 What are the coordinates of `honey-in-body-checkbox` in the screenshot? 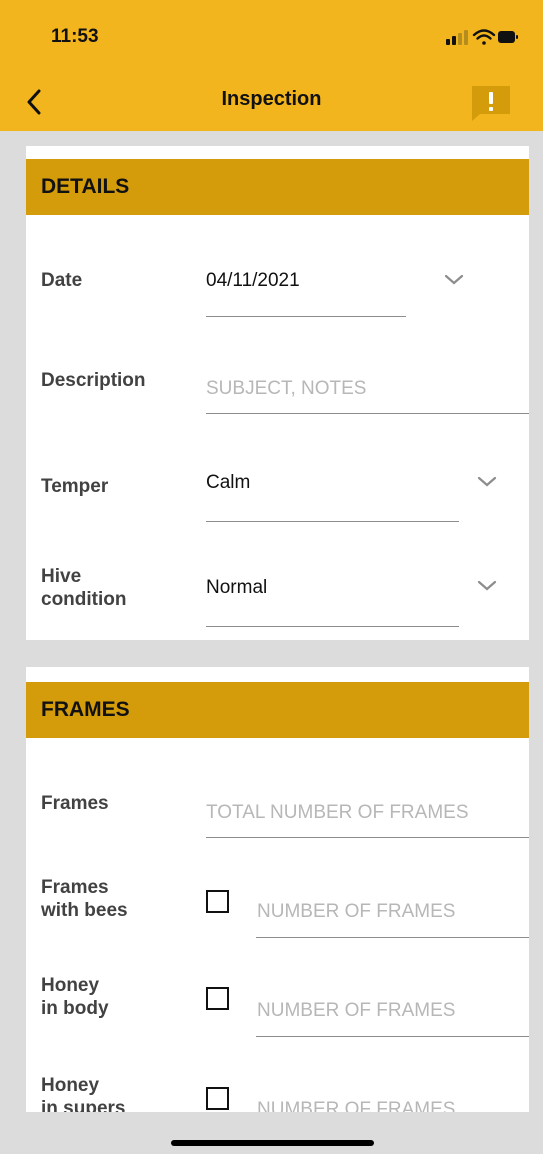 It's located at (217, 998).